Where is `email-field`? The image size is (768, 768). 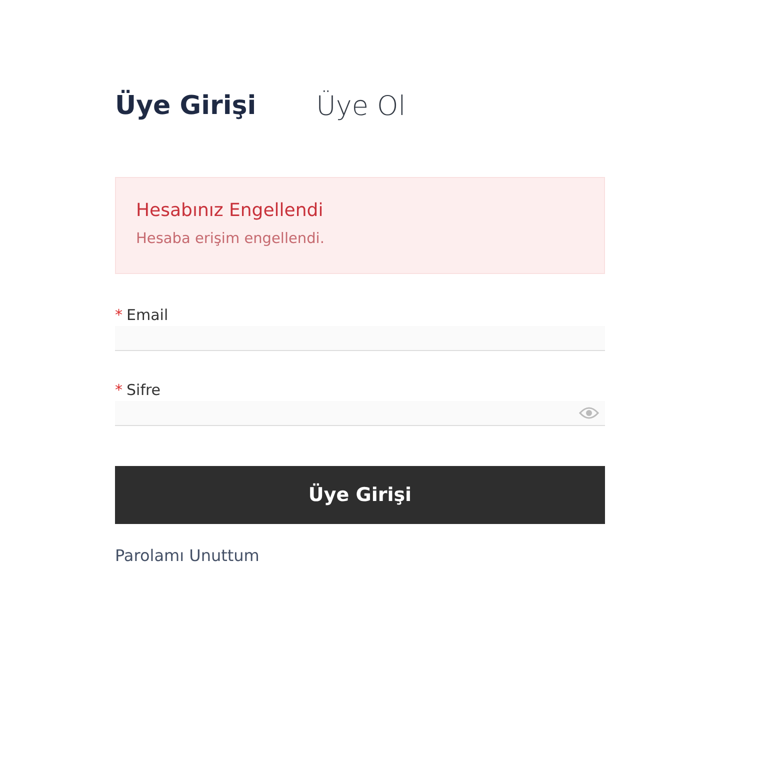 email-field is located at coordinates (360, 338).